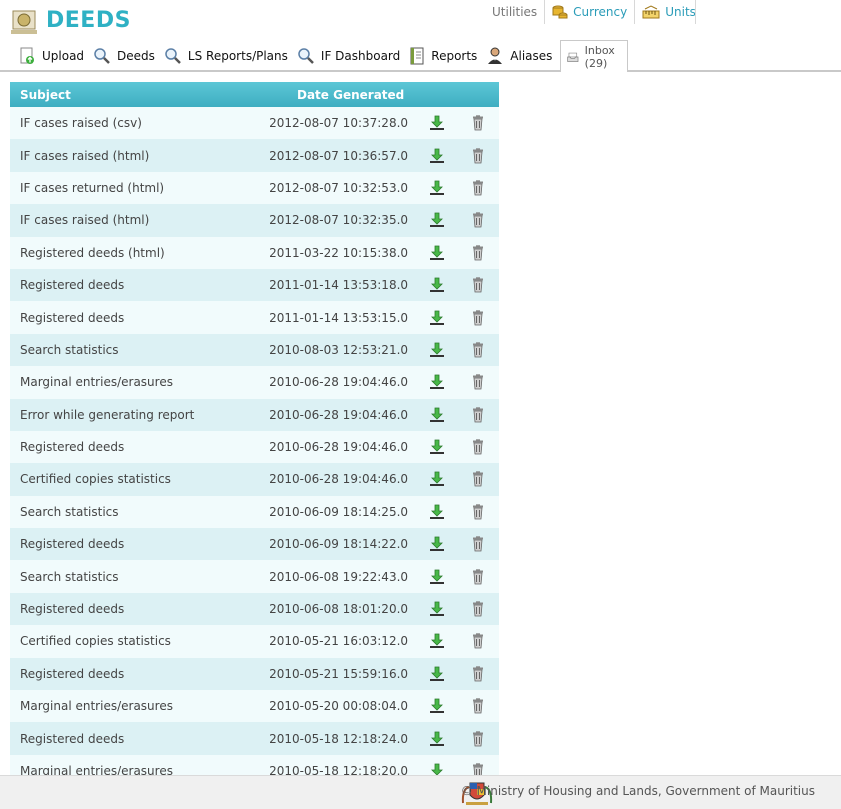 Image resolution: width=841 pixels, height=809 pixels. I want to click on row-subject: IF cases raised (csv), so click(138, 123).